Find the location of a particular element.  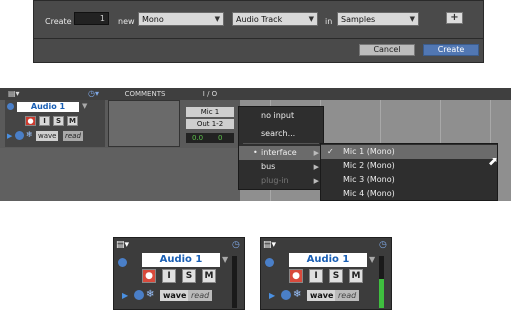

create-label: Create is located at coordinates (58, 21).